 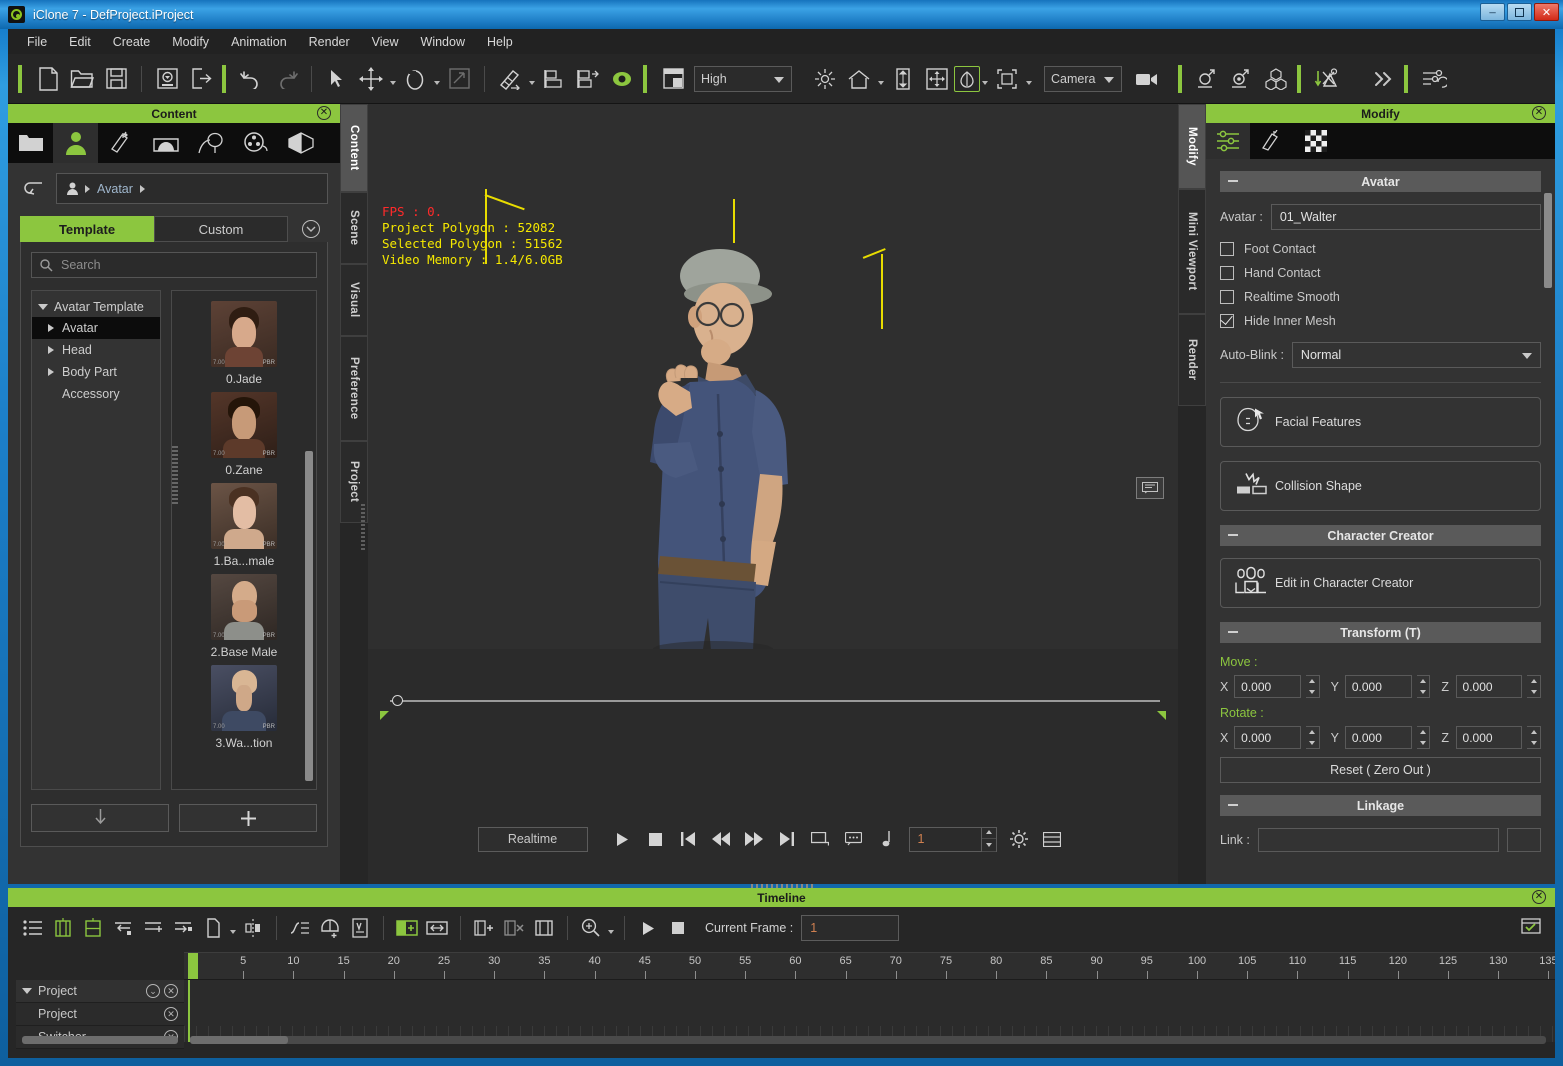 What do you see at coordinates (132, 42) in the screenshot?
I see `menu-create: Create` at bounding box center [132, 42].